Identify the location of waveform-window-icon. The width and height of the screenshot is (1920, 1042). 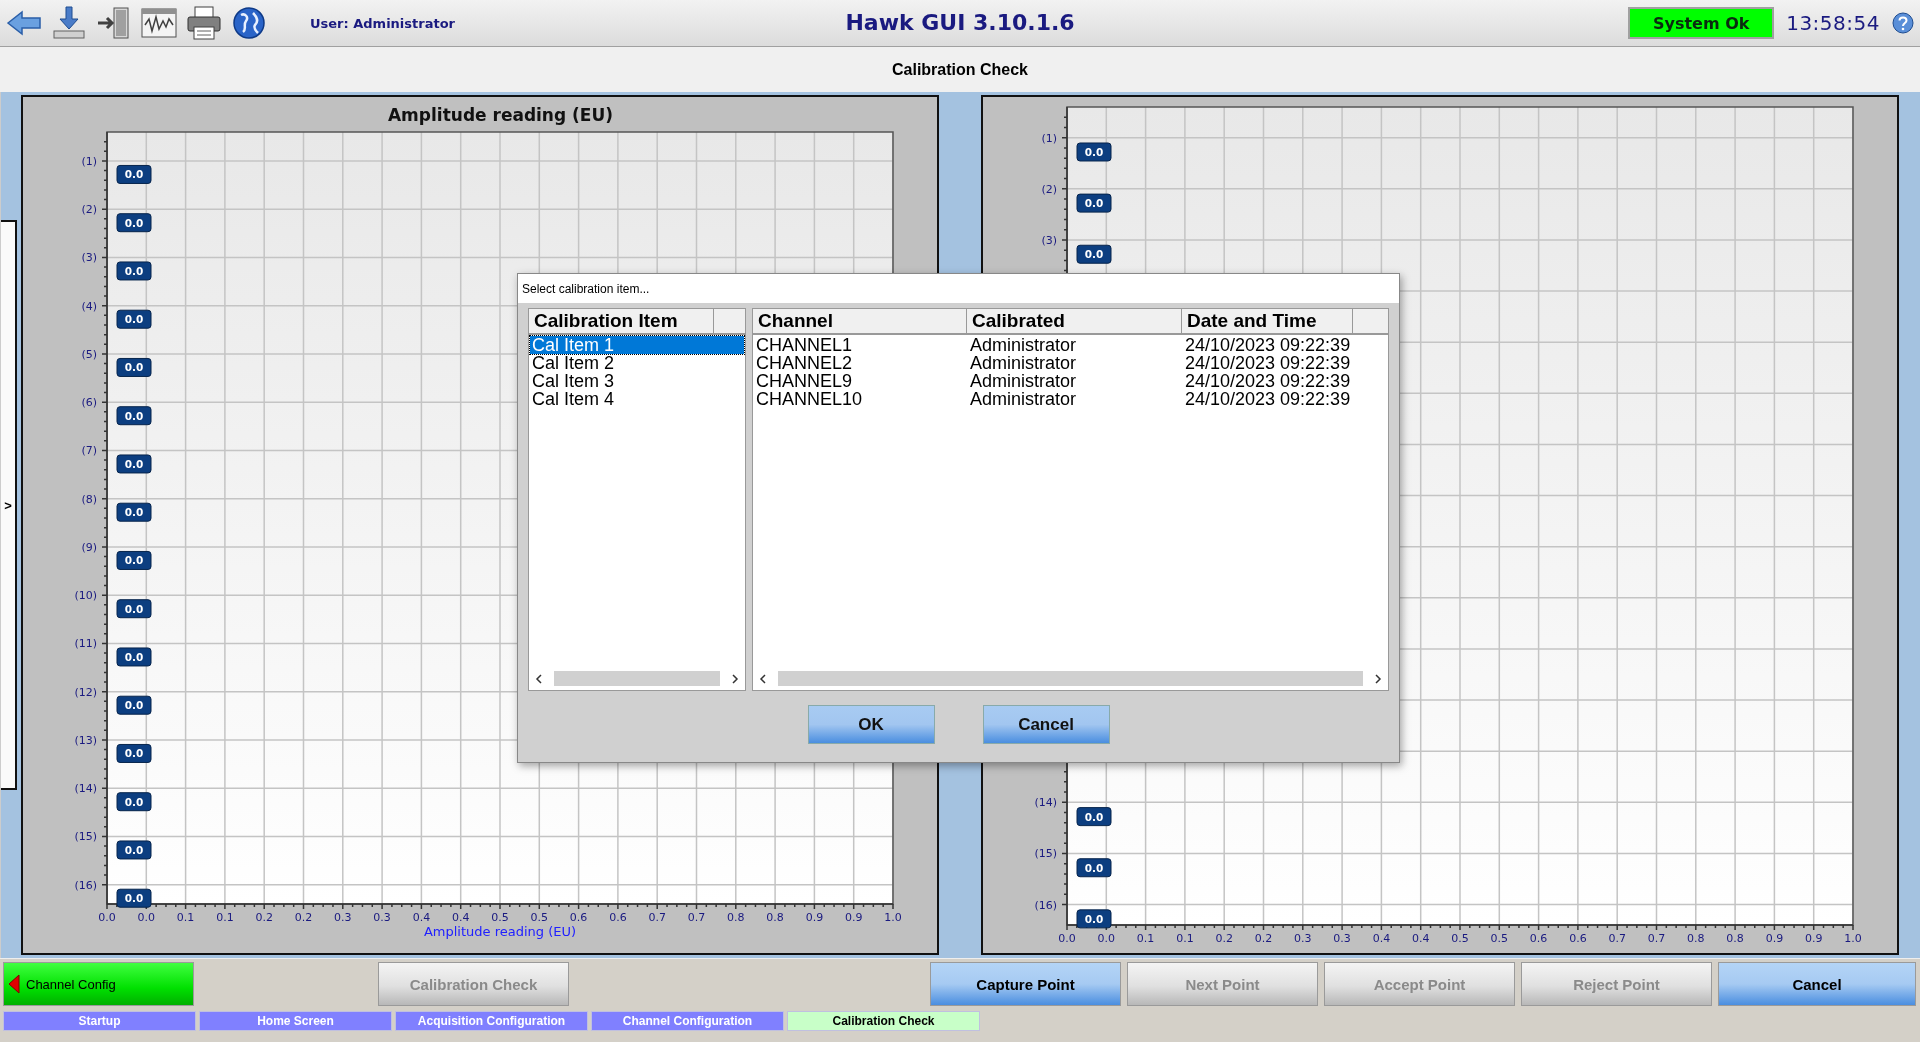
(159, 23).